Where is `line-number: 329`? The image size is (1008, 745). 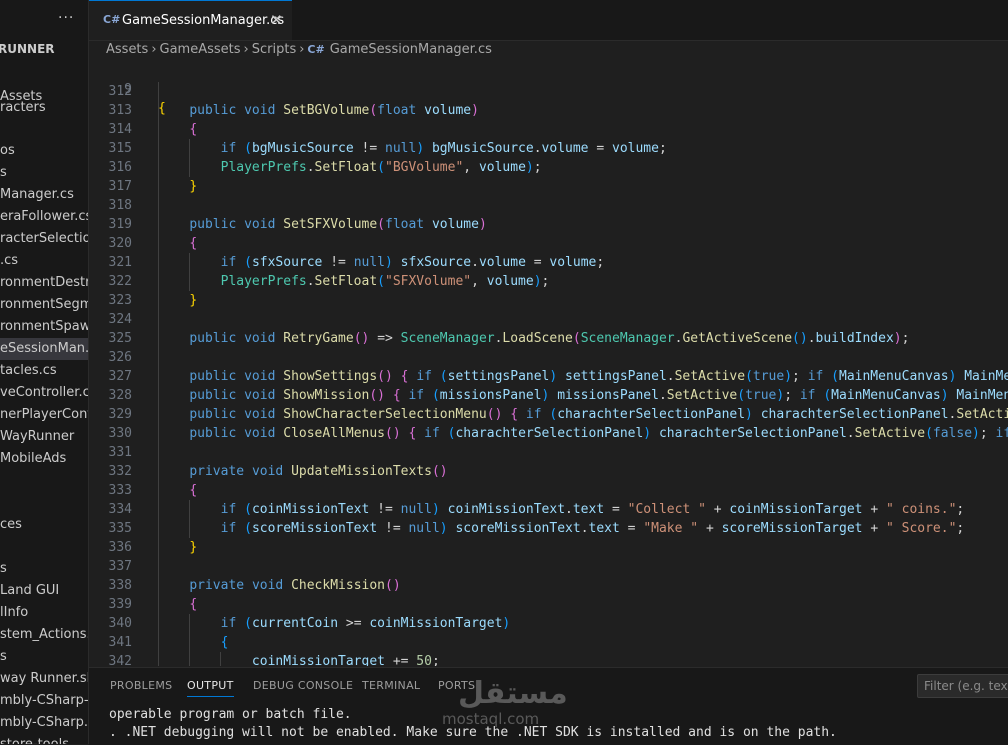 line-number: 329 is located at coordinates (120, 414).